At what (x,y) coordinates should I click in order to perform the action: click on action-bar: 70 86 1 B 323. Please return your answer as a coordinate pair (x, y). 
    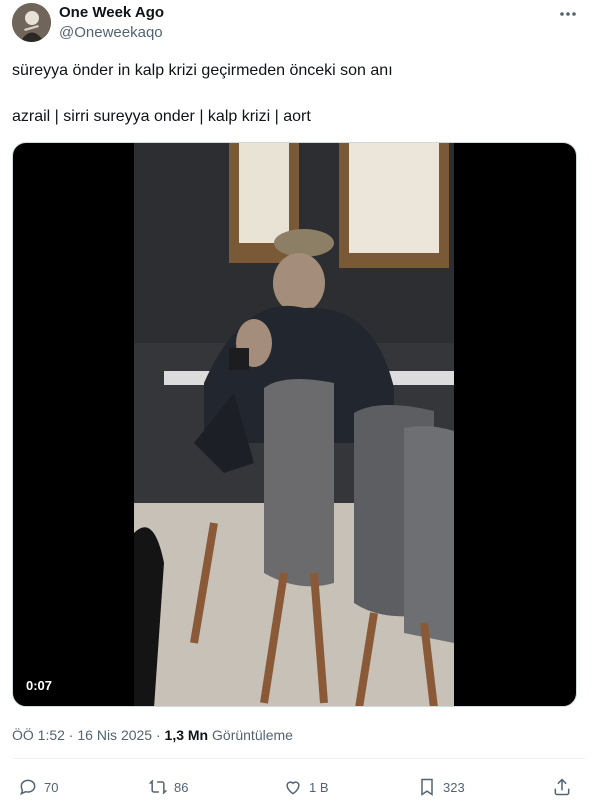
    Looking at the image, I should click on (298, 787).